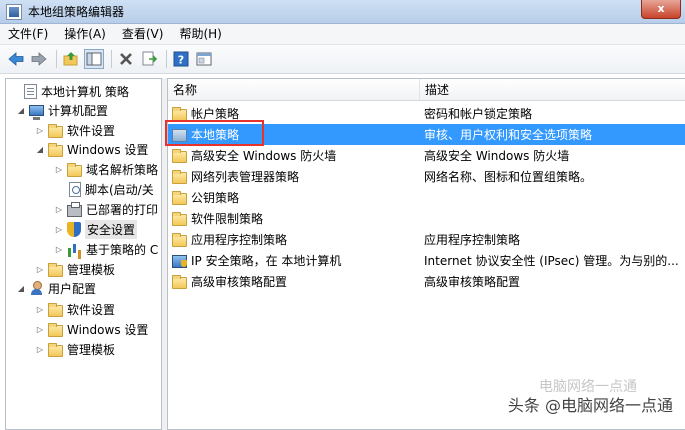  What do you see at coordinates (264, 156) in the screenshot?
I see `item-name: 高级安全 Windows 防火墙` at bounding box center [264, 156].